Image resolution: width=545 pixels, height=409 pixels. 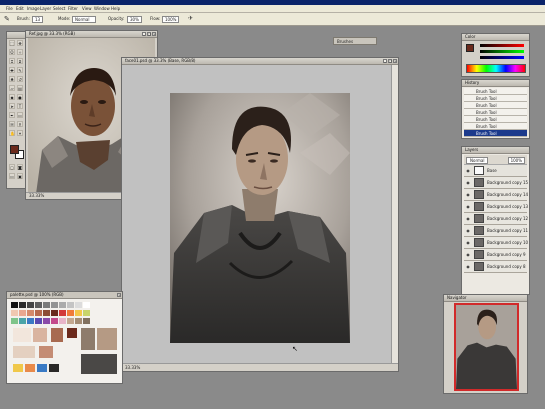 What do you see at coordinates (20, 97) in the screenshot?
I see `dodge-icon: ●` at bounding box center [20, 97].